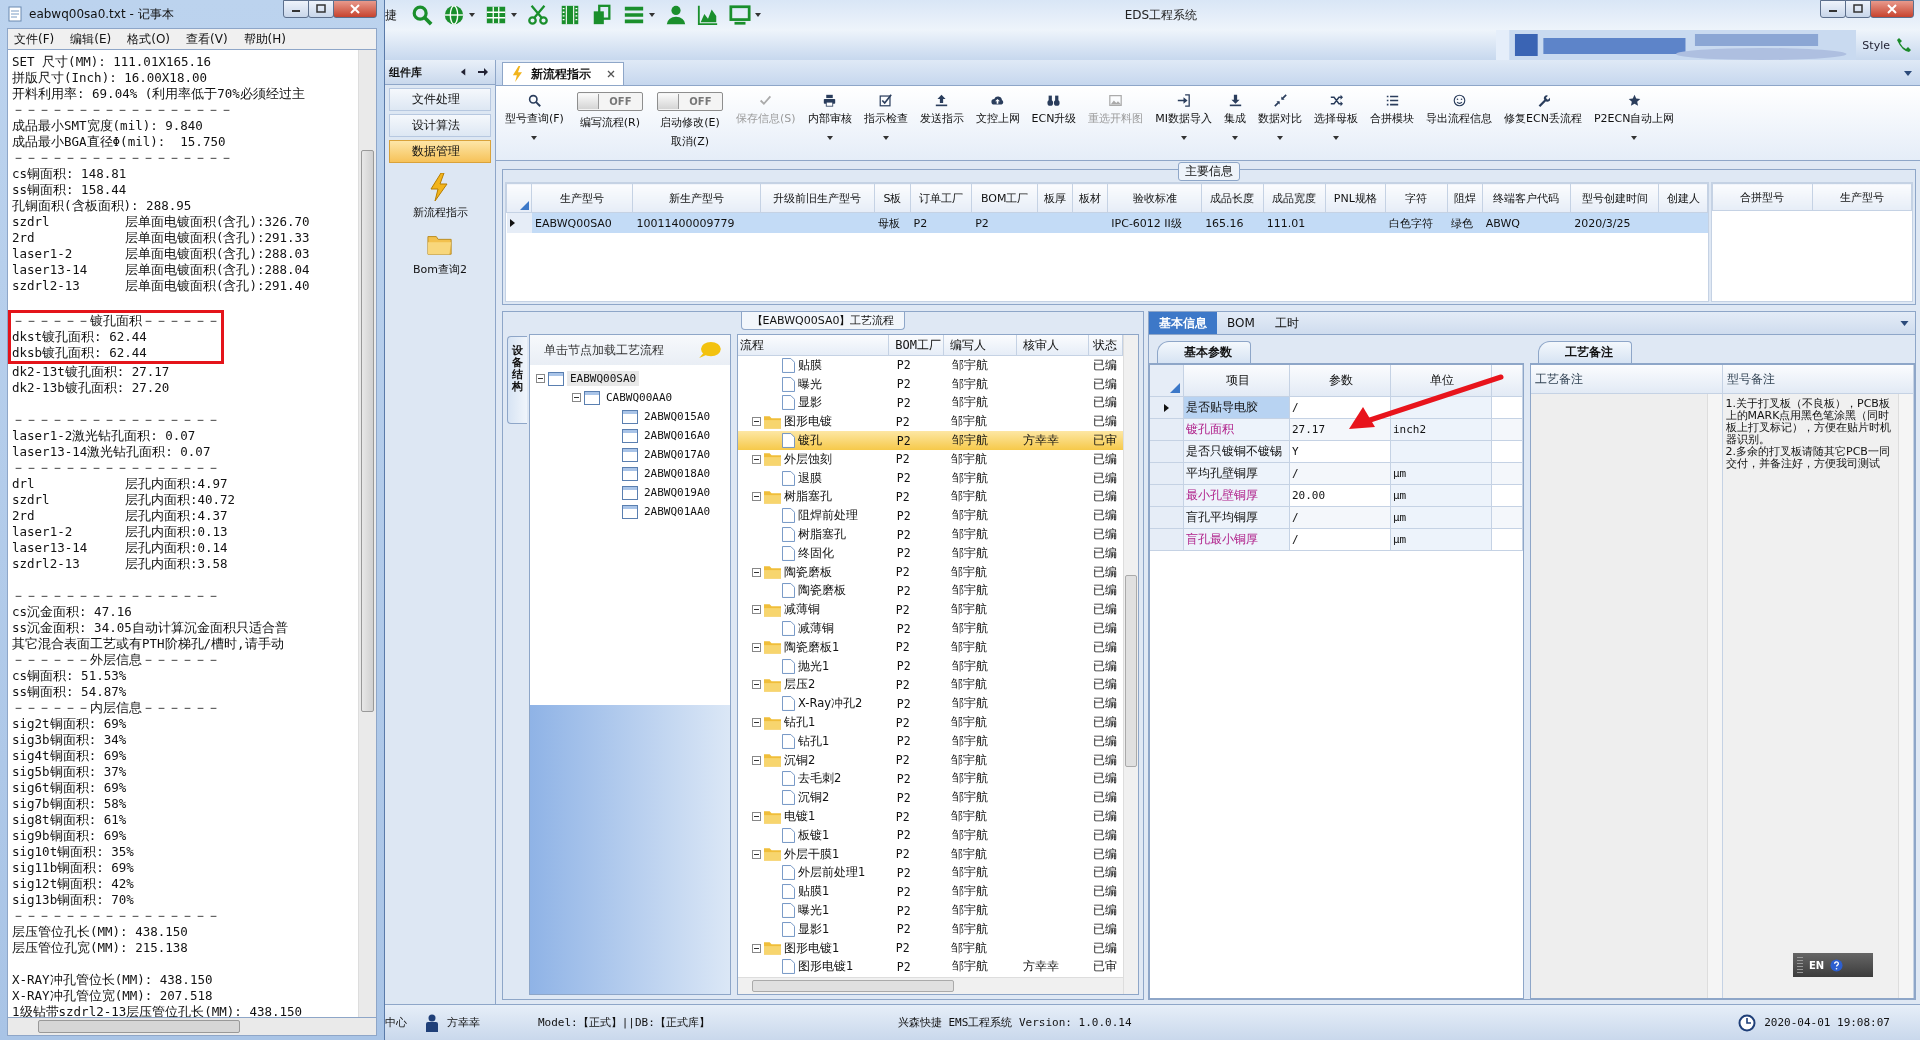 The width and height of the screenshot is (1920, 1040). Describe the element at coordinates (1683, 198) in the screenshot. I see `column-header: 创建人` at that location.